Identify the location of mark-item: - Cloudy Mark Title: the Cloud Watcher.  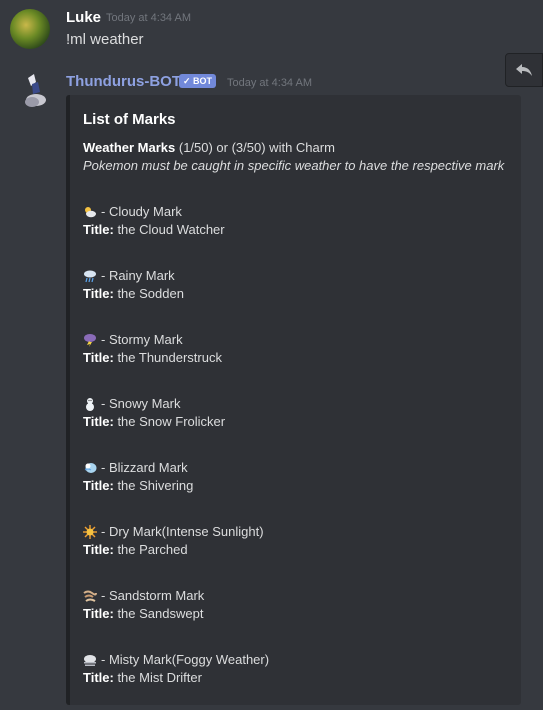
(296, 221).